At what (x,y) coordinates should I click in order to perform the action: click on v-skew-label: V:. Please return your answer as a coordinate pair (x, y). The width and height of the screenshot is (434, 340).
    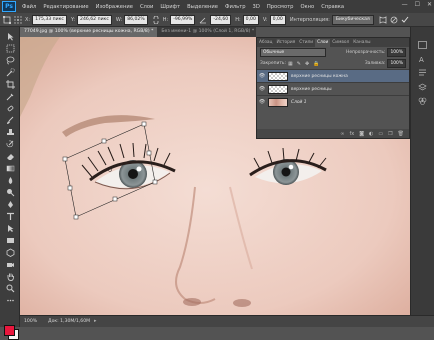
    Looking at the image, I should click on (265, 19).